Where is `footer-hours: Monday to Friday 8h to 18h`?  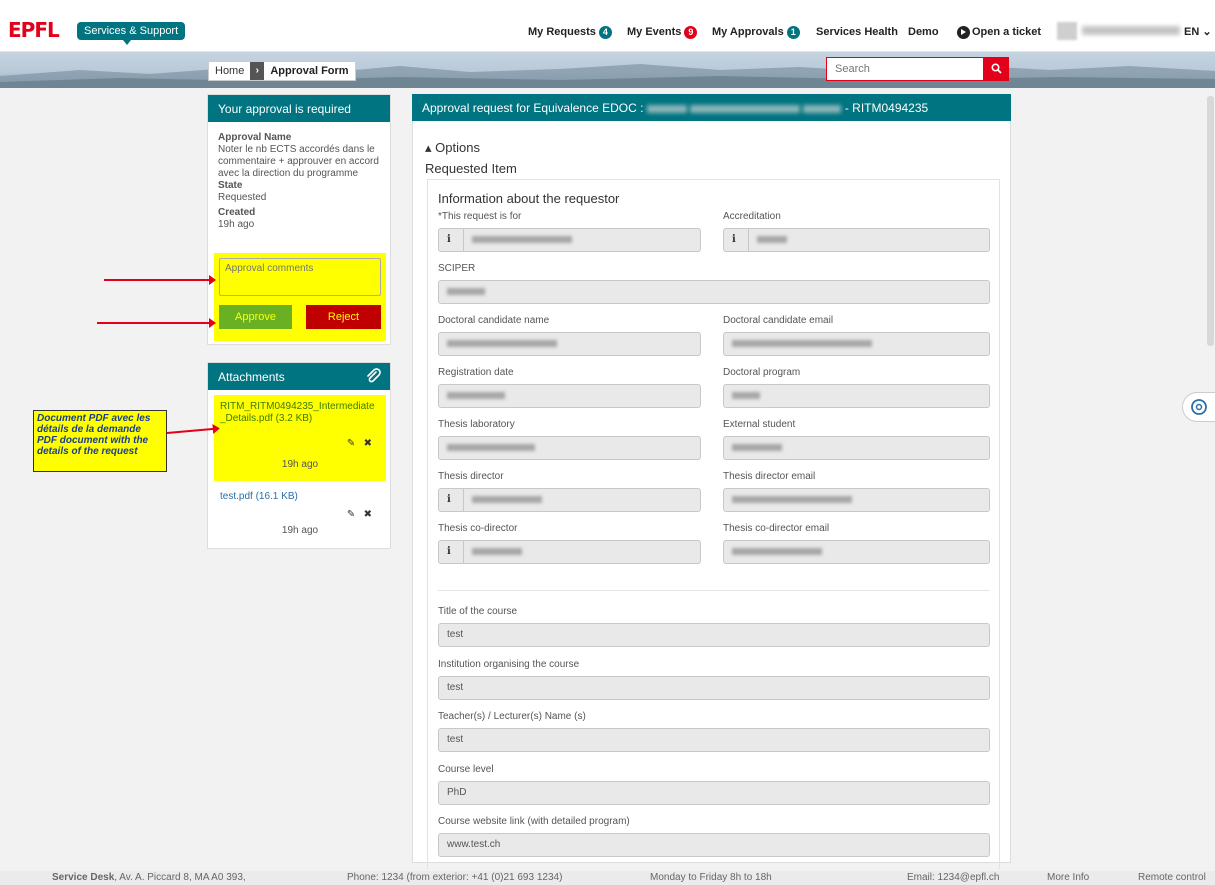
footer-hours: Monday to Friday 8h to 18h is located at coordinates (711, 877).